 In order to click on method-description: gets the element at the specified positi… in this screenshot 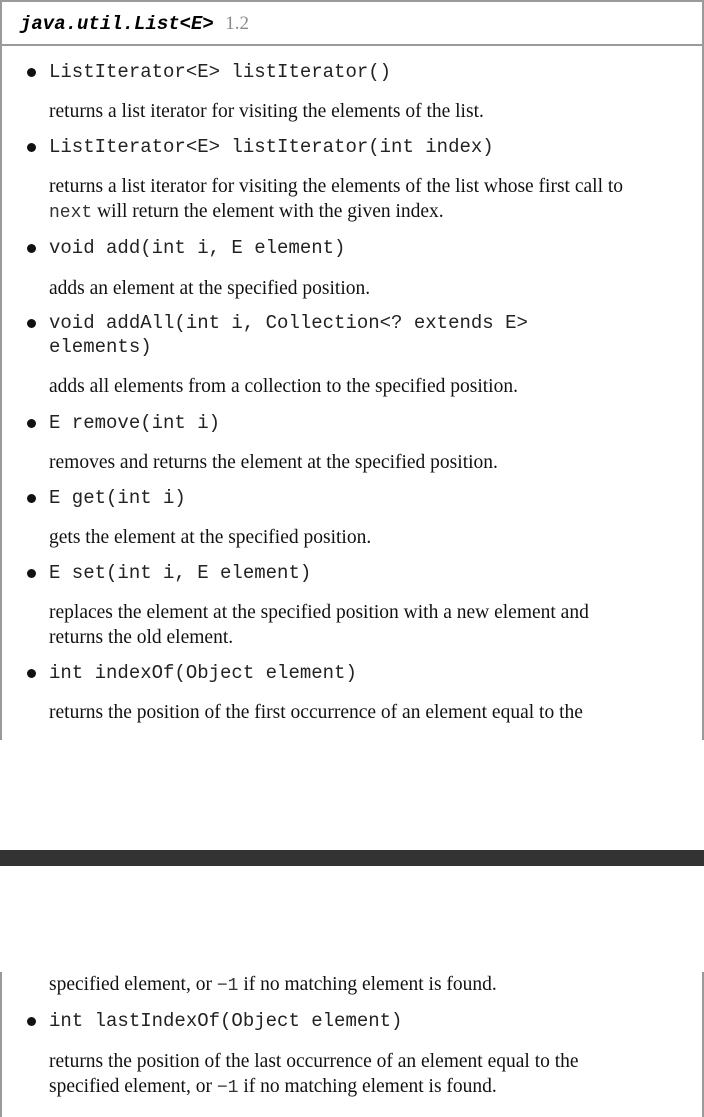, I will do `click(210, 537)`.